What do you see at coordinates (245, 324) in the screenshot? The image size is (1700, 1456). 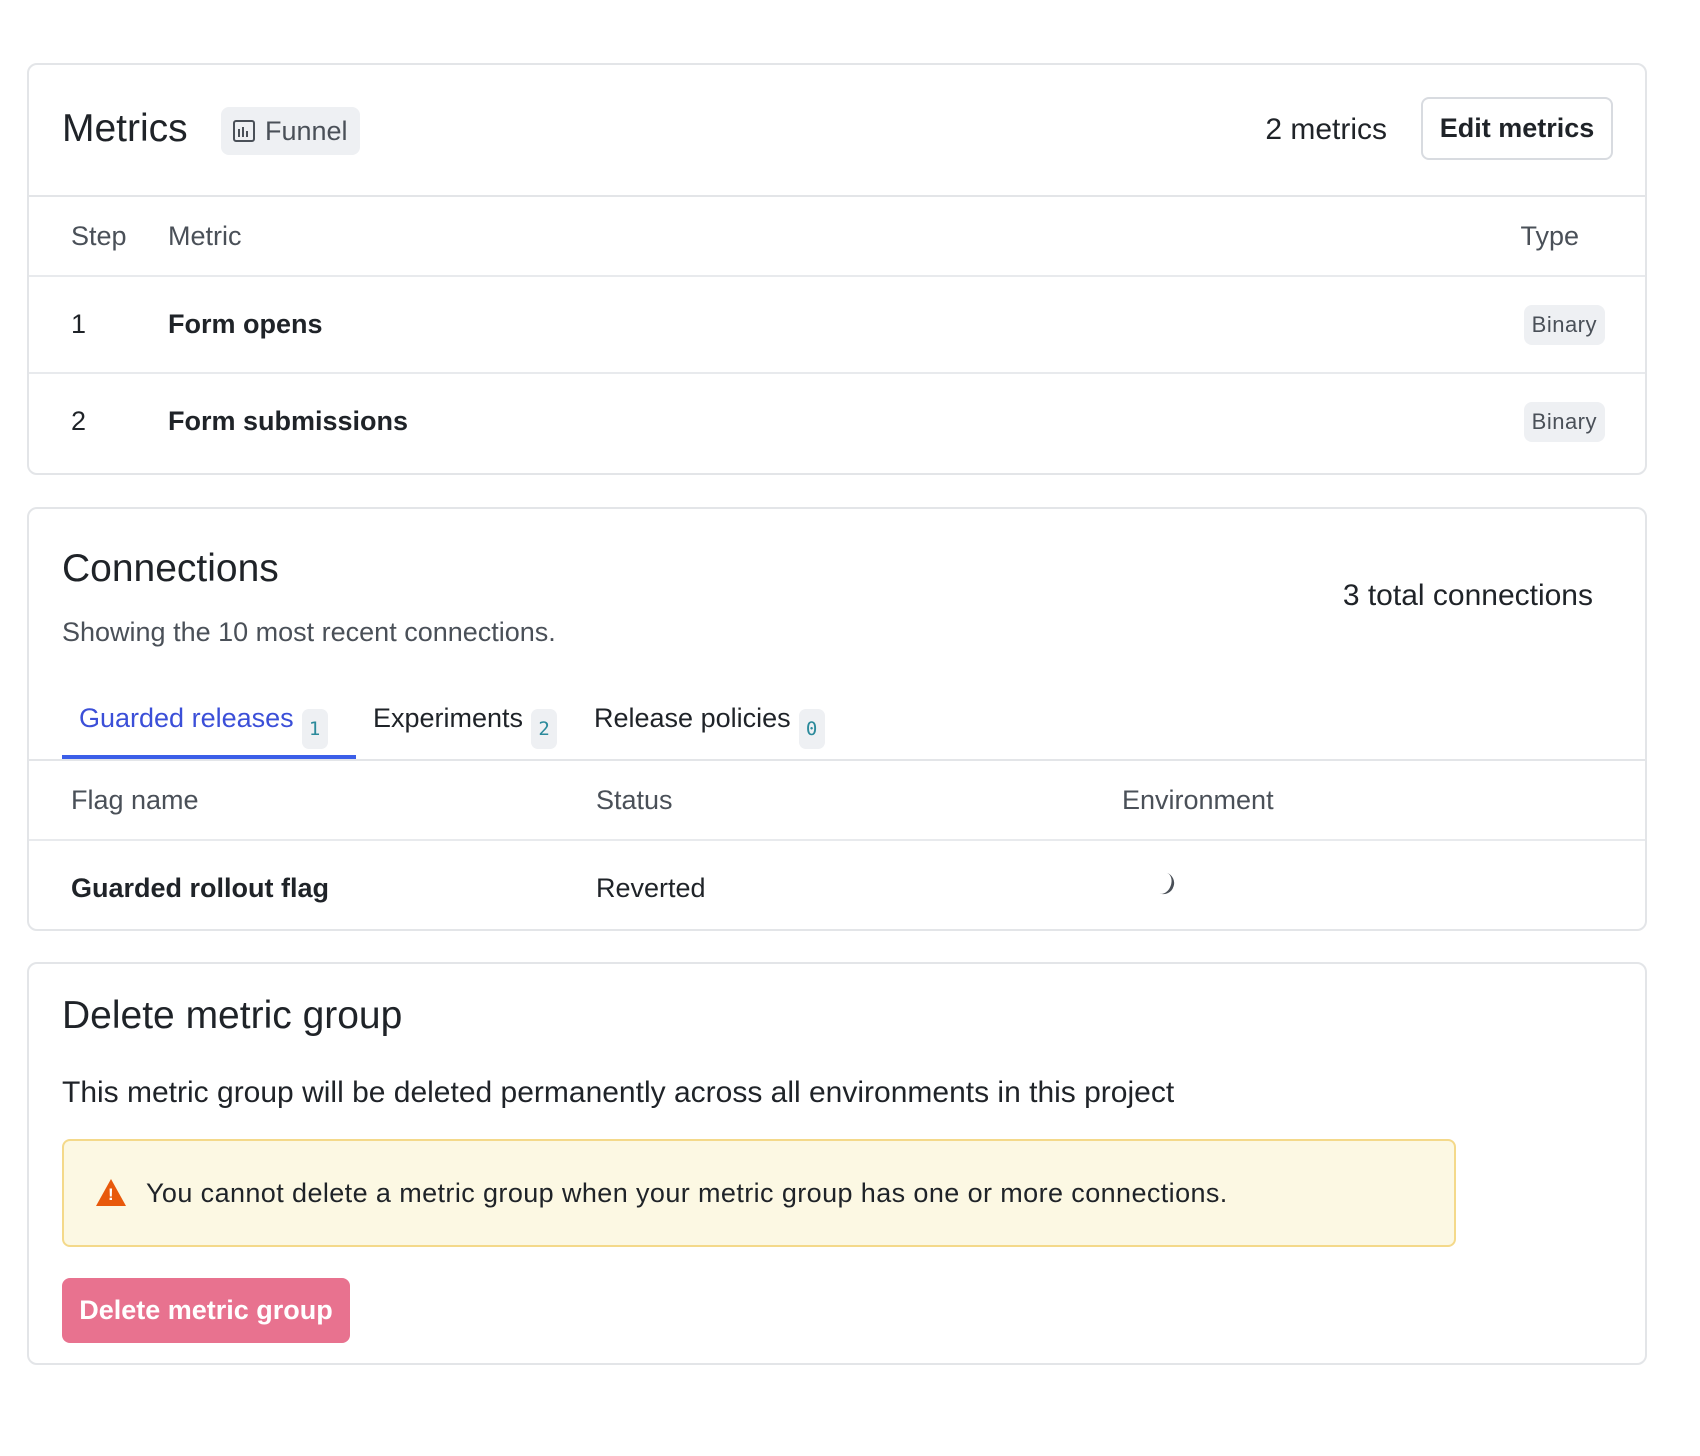 I see `metric-name-link: Form opens` at bounding box center [245, 324].